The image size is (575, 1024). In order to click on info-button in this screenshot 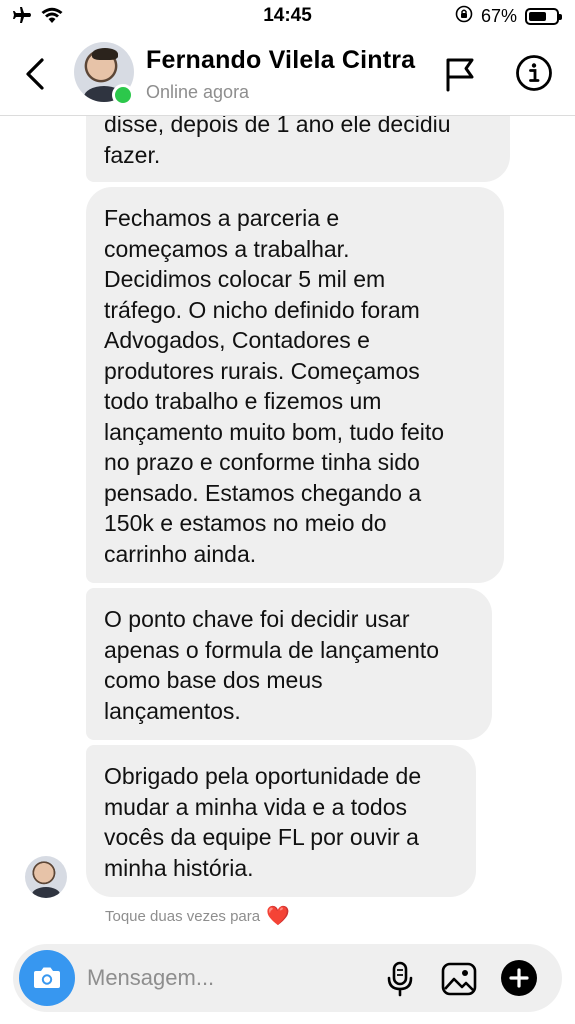, I will do `click(534, 73)`.